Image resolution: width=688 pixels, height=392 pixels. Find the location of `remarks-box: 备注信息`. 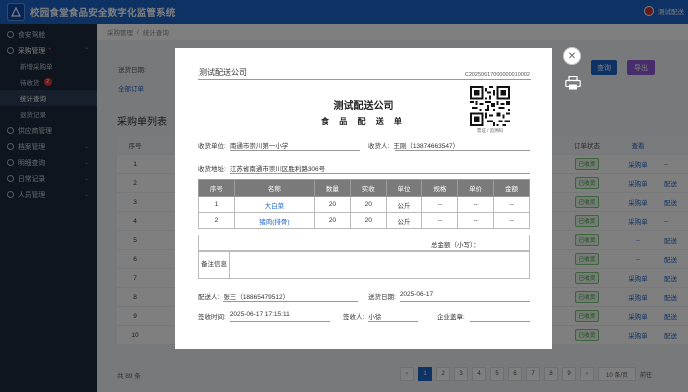

remarks-box: 备注信息 is located at coordinates (364, 265).